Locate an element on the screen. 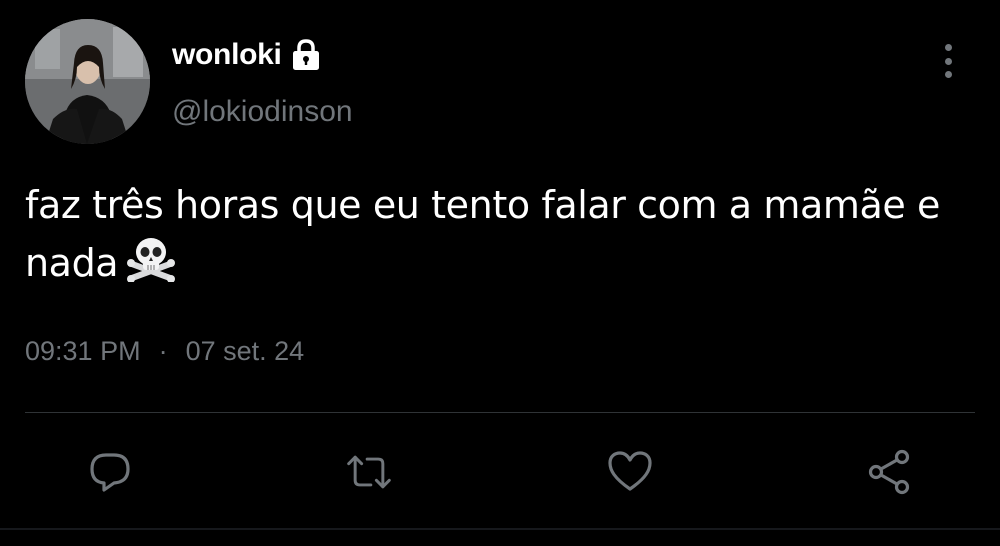  lock-icon is located at coordinates (306, 55).